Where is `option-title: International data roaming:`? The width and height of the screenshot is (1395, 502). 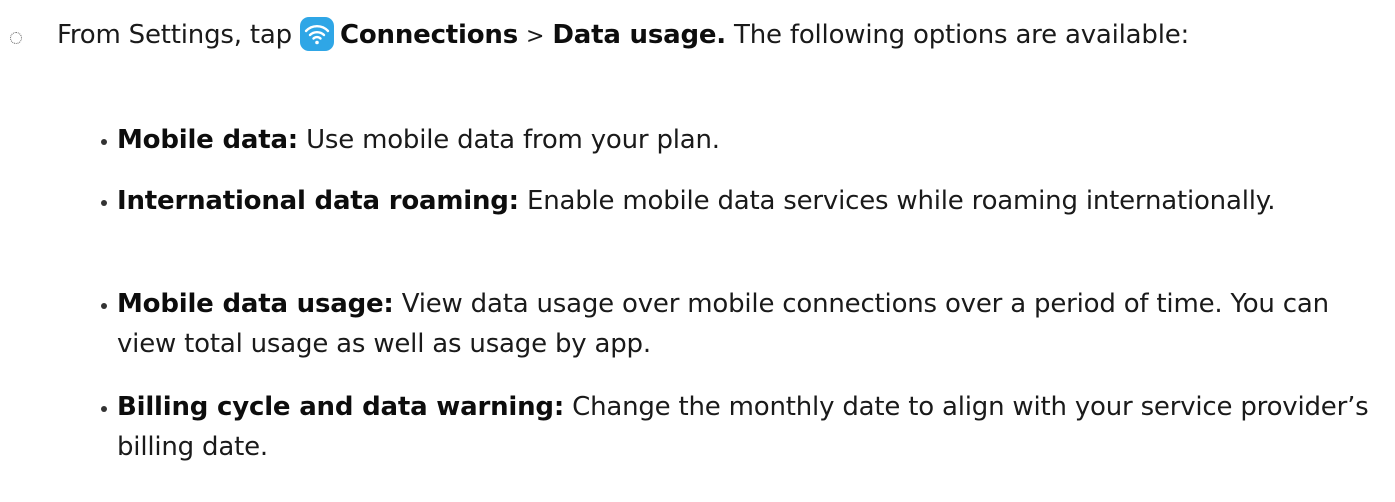
option-title: International data roaming: is located at coordinates (318, 201).